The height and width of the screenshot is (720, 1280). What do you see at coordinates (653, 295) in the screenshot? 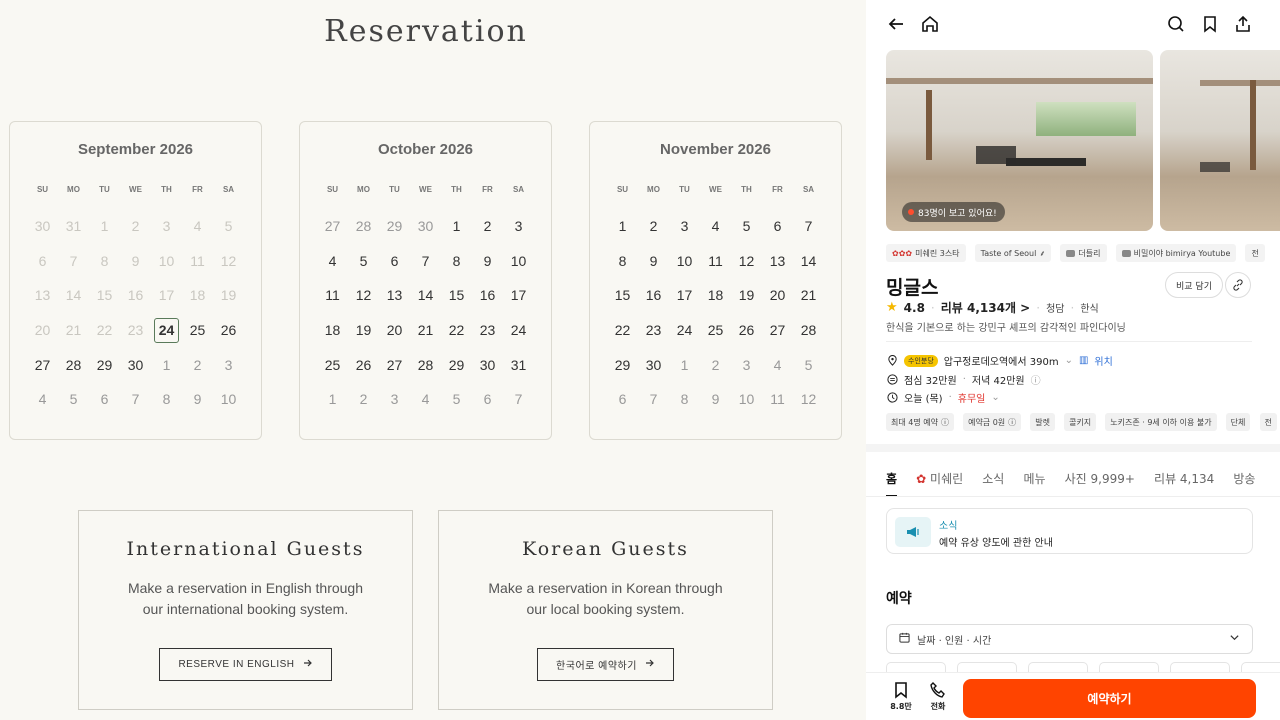
I see `calendar-day: 16` at bounding box center [653, 295].